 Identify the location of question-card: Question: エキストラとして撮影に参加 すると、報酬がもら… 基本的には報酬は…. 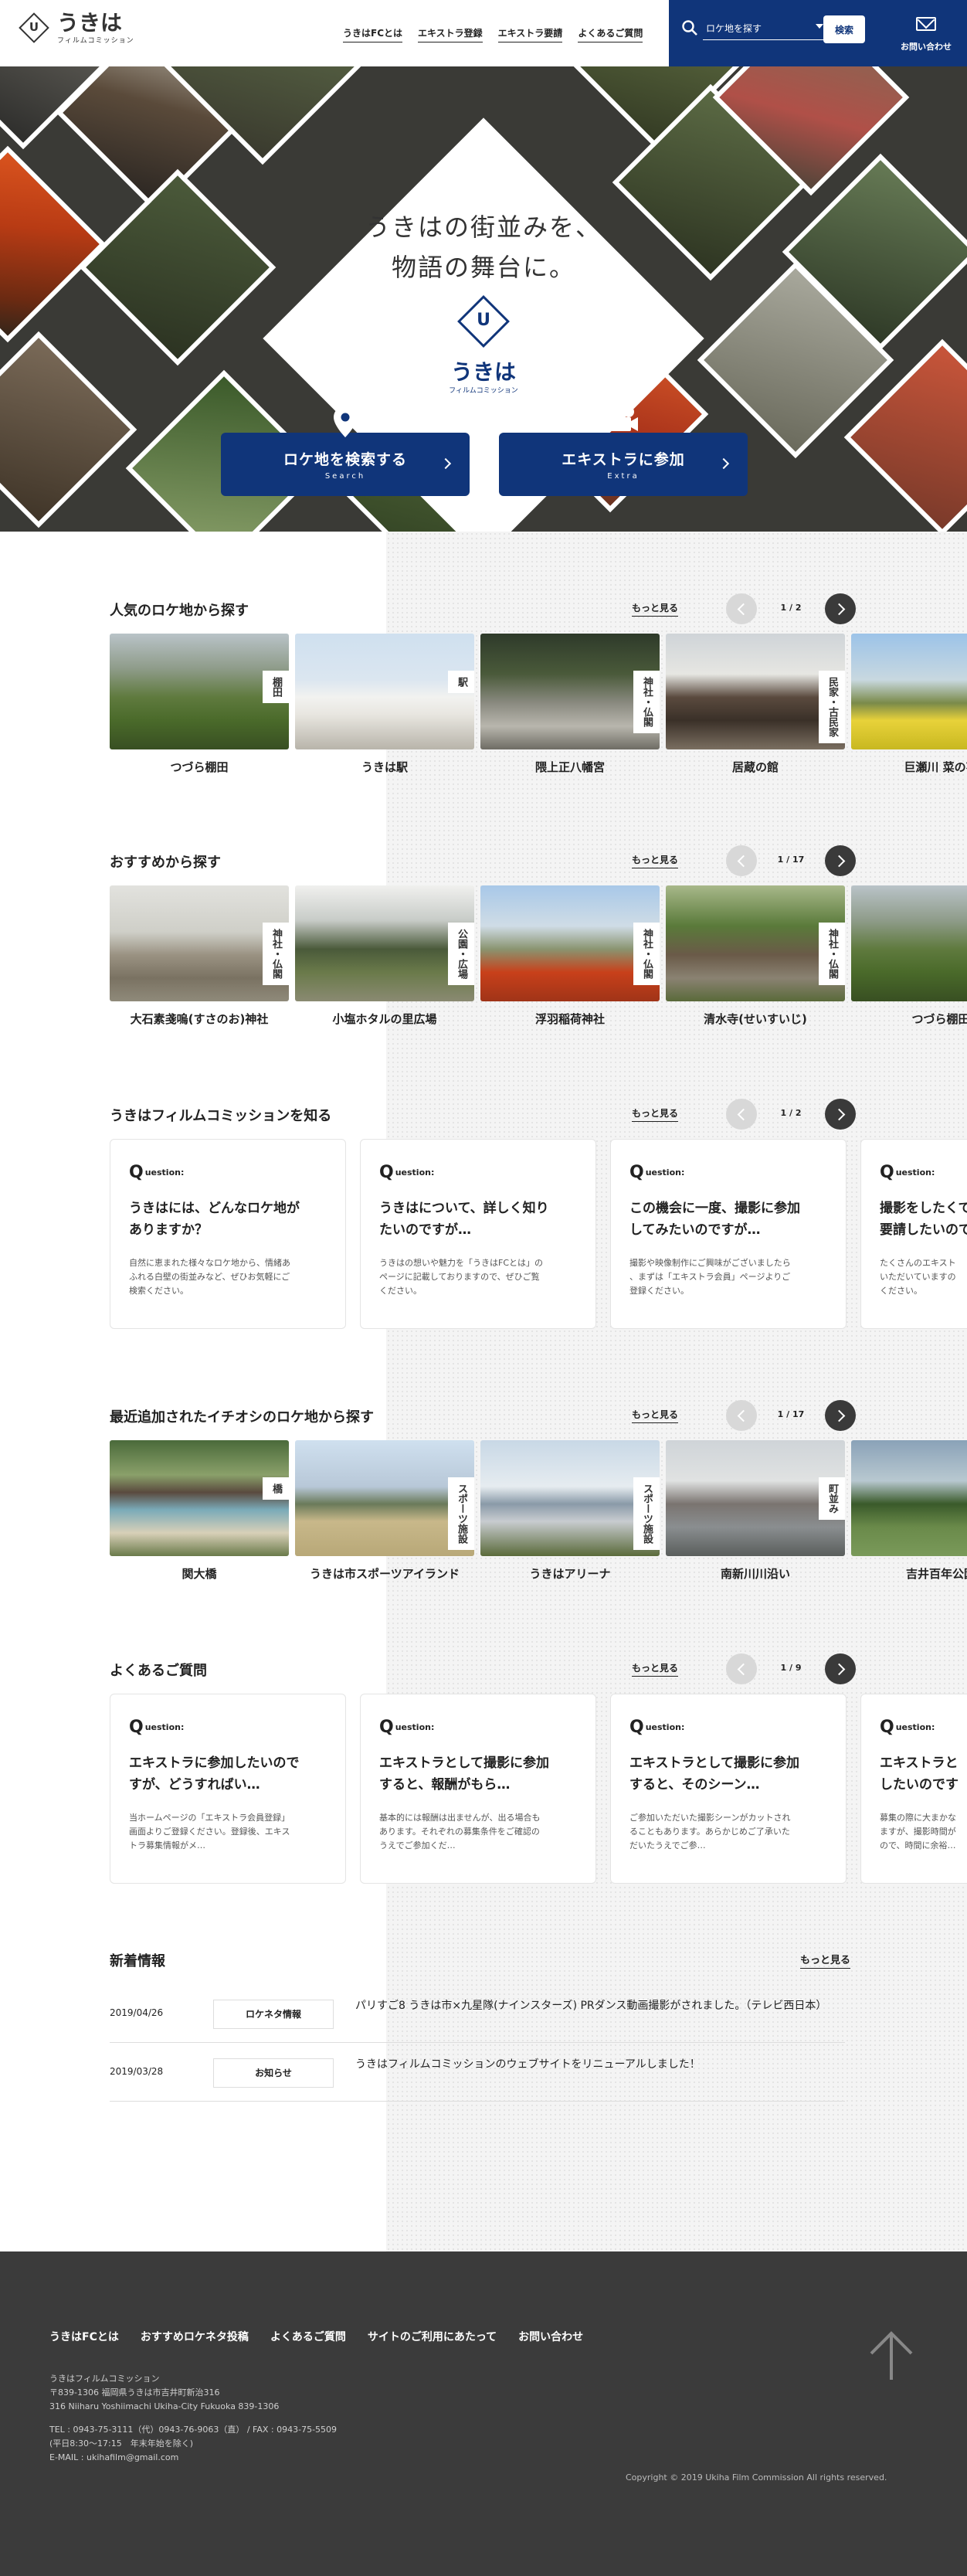
(478, 1789).